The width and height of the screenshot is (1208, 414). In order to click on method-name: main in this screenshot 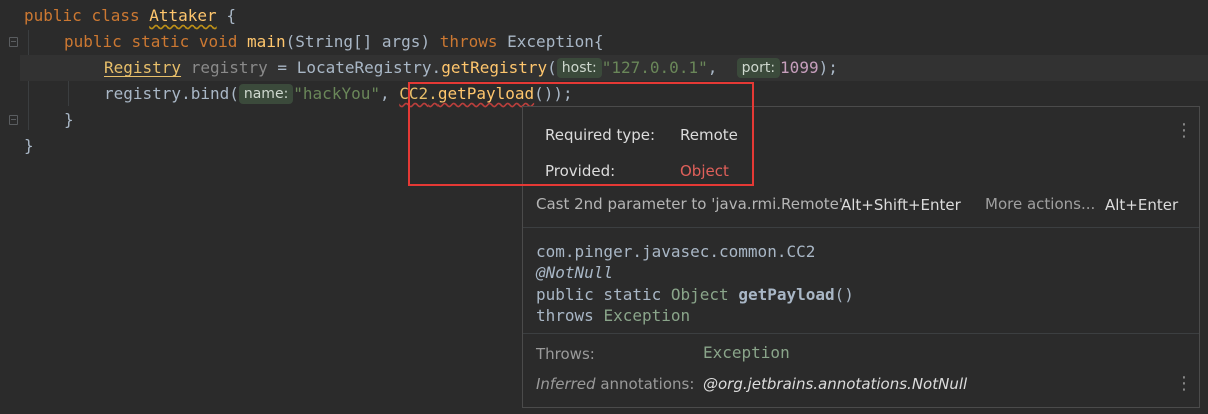, I will do `click(266, 41)`.